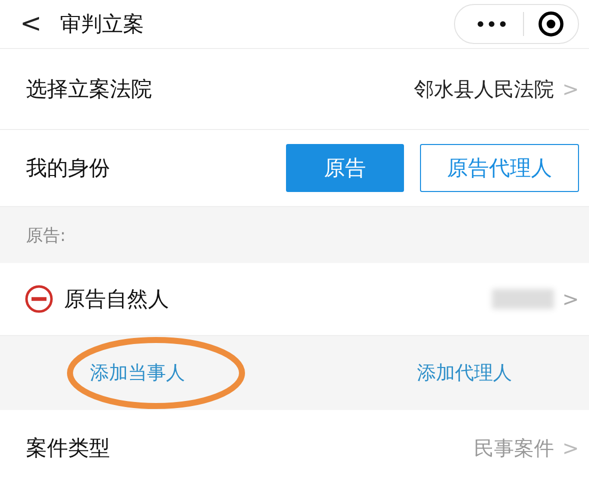 The width and height of the screenshot is (589, 488). What do you see at coordinates (39, 299) in the screenshot?
I see `remove-icon` at bounding box center [39, 299].